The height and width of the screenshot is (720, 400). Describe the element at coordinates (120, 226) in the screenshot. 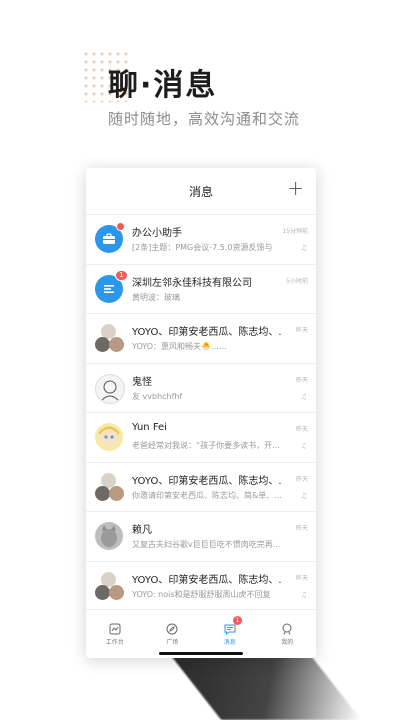

I see `unread-dot` at that location.